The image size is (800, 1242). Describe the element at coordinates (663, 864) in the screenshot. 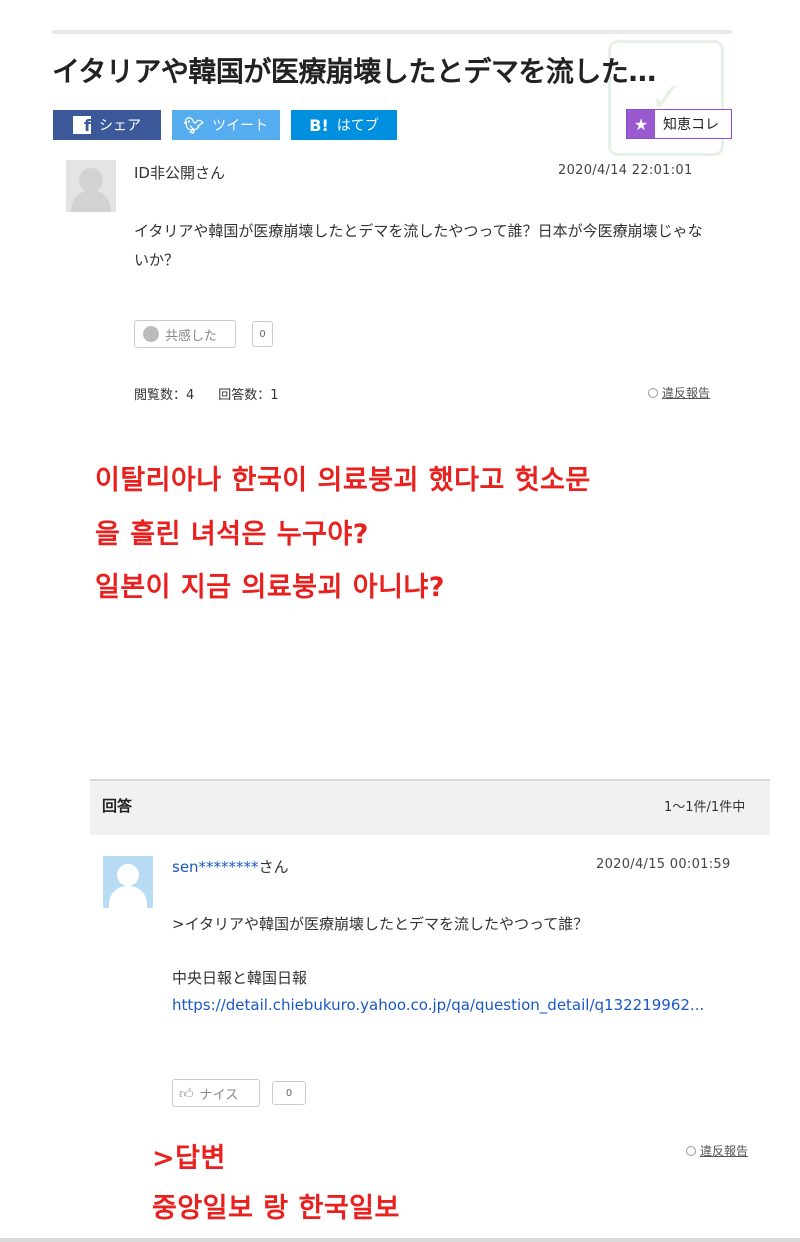

I see `answer-date: 2020/4/15 00:01:59` at that location.